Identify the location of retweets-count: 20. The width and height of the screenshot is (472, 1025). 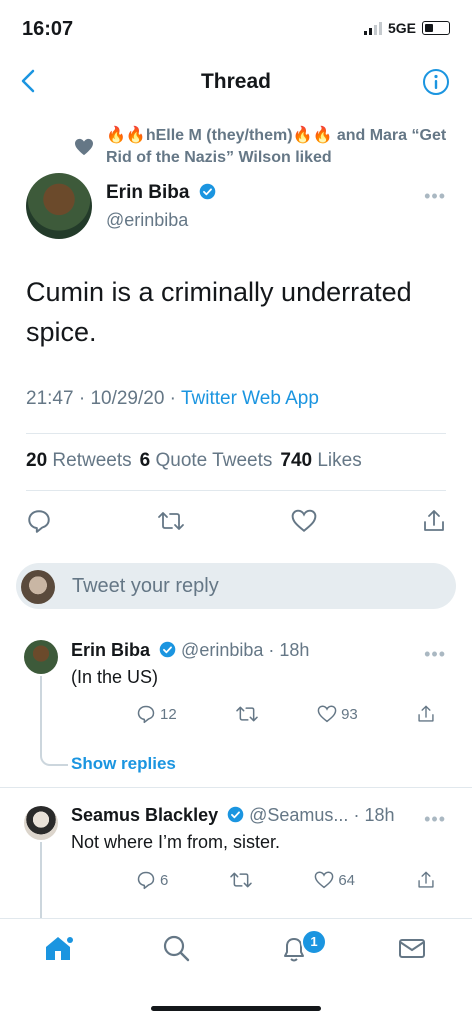
(37, 460).